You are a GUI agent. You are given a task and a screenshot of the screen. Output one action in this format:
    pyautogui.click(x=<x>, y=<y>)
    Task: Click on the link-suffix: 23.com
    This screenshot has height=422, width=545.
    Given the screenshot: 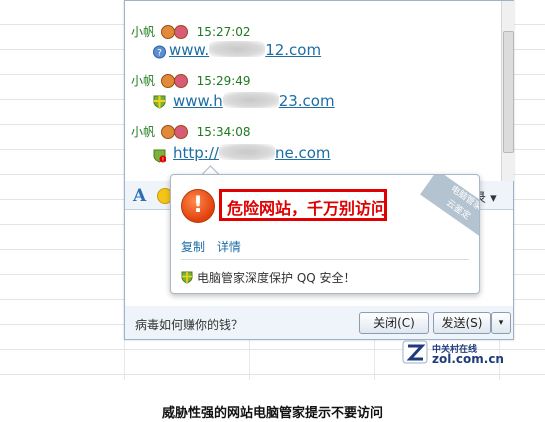 What is the action you would take?
    pyautogui.click(x=306, y=101)
    